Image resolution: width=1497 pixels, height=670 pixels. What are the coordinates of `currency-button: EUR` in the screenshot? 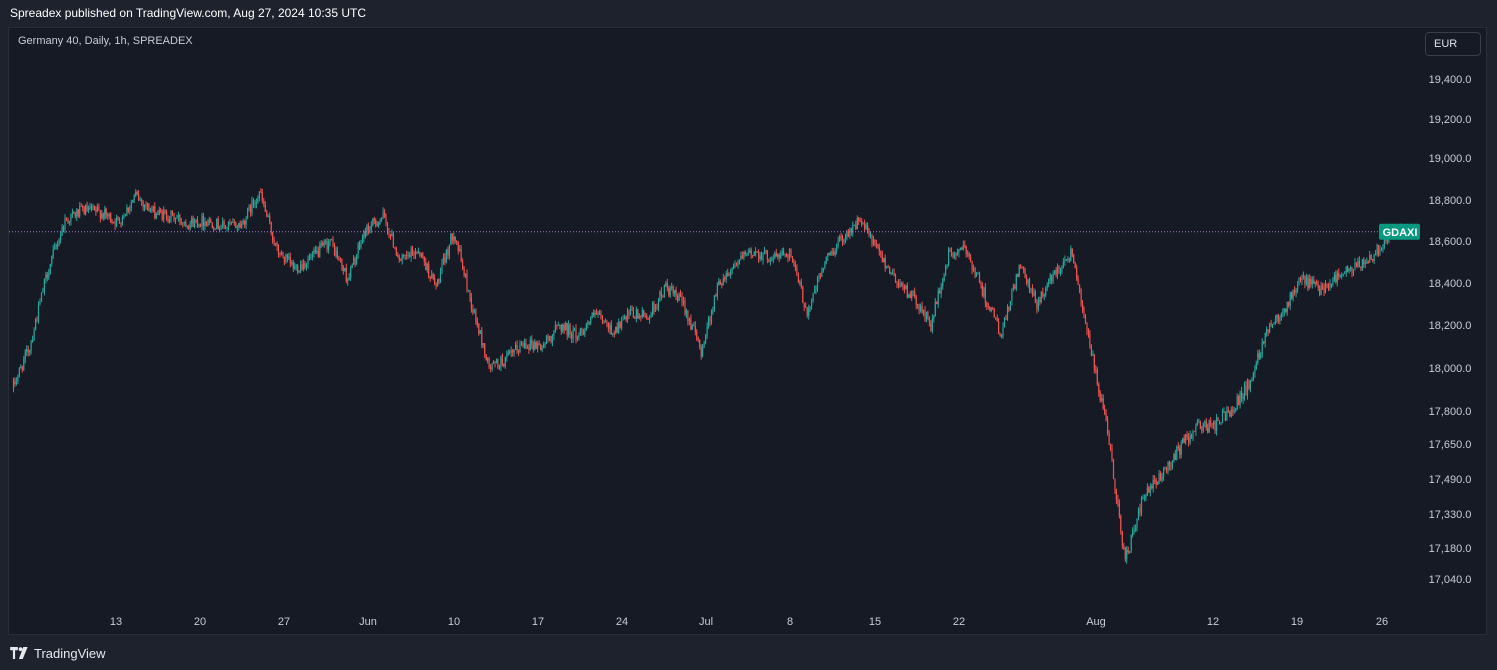 It's located at (1453, 44).